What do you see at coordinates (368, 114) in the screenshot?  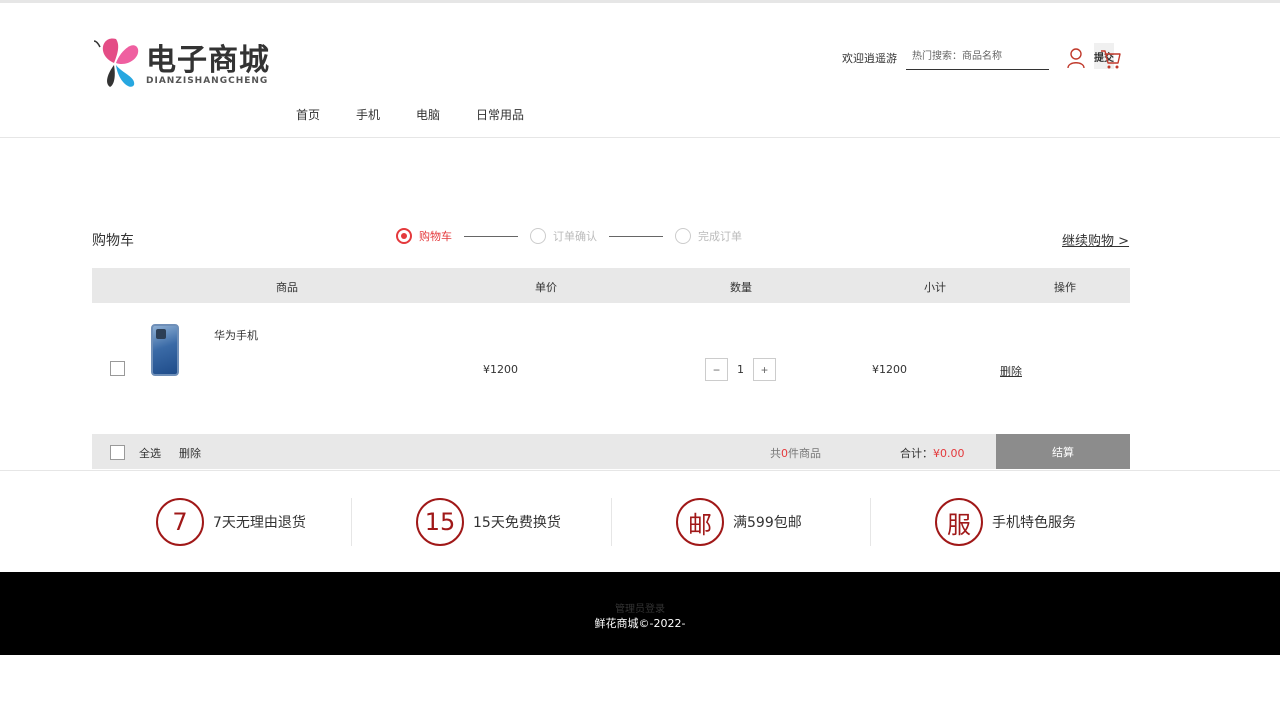 I see `nav-phones: 手机` at bounding box center [368, 114].